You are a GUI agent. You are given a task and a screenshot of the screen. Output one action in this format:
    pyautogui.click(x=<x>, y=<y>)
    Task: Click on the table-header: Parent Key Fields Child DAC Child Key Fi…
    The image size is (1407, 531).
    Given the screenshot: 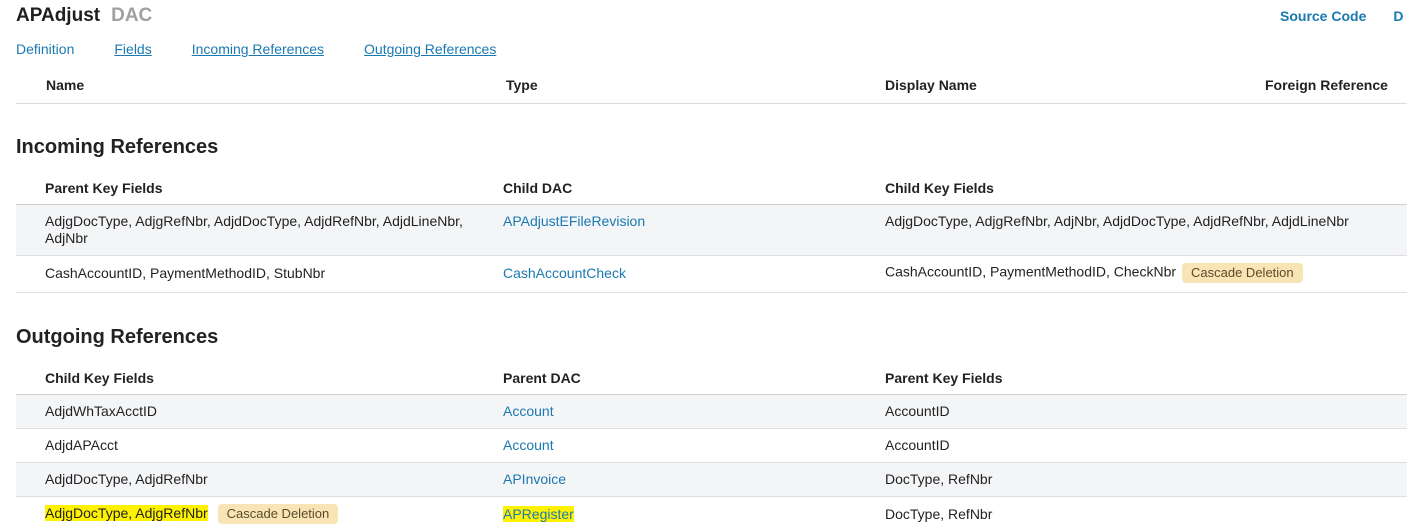 What is the action you would take?
    pyautogui.click(x=711, y=188)
    